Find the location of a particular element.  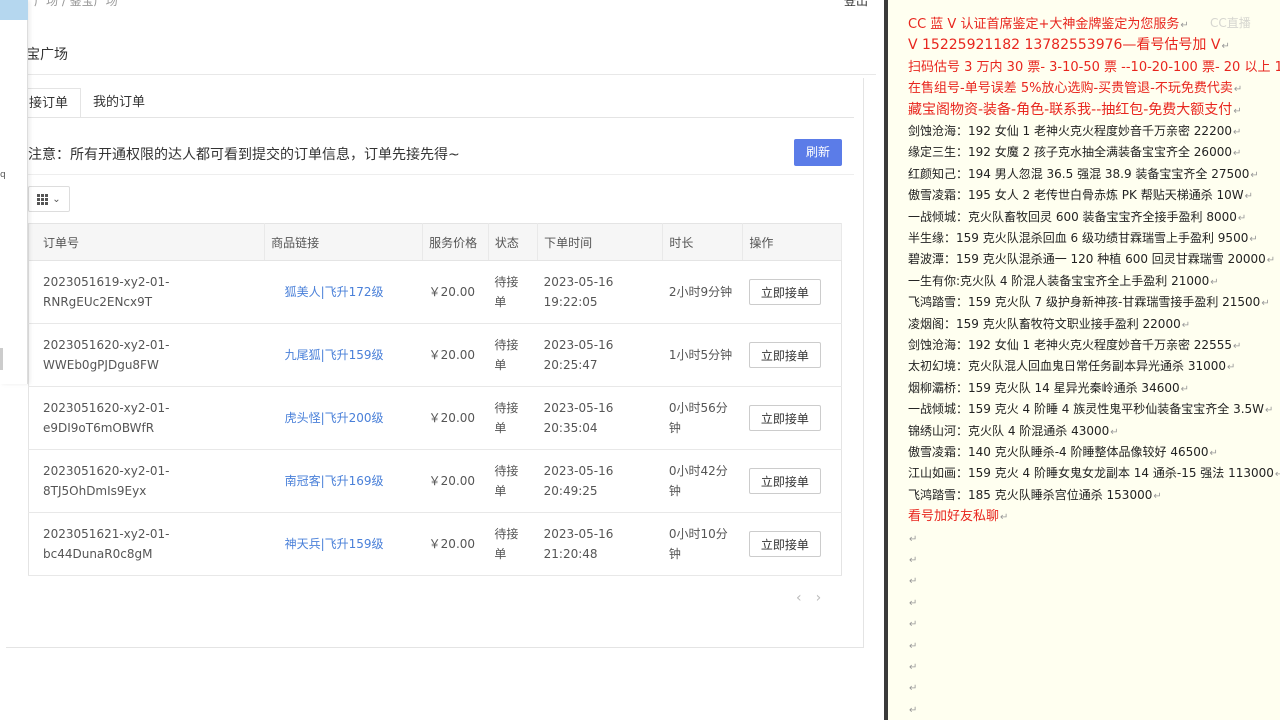

order-id-line-2: e9DI9oT6mOBWfR is located at coordinates (99, 428).